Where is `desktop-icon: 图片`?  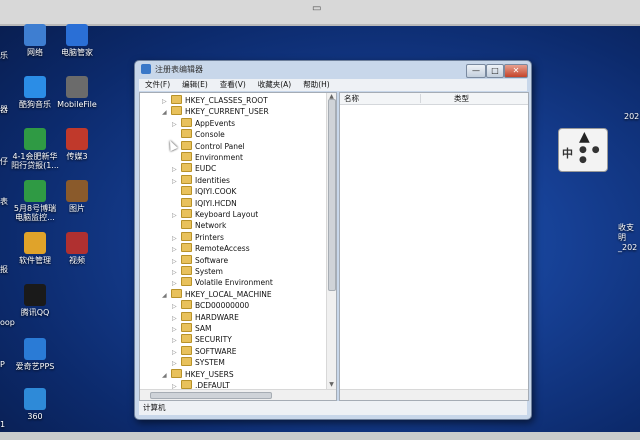
desktop-icon: 图片 is located at coordinates (77, 196).